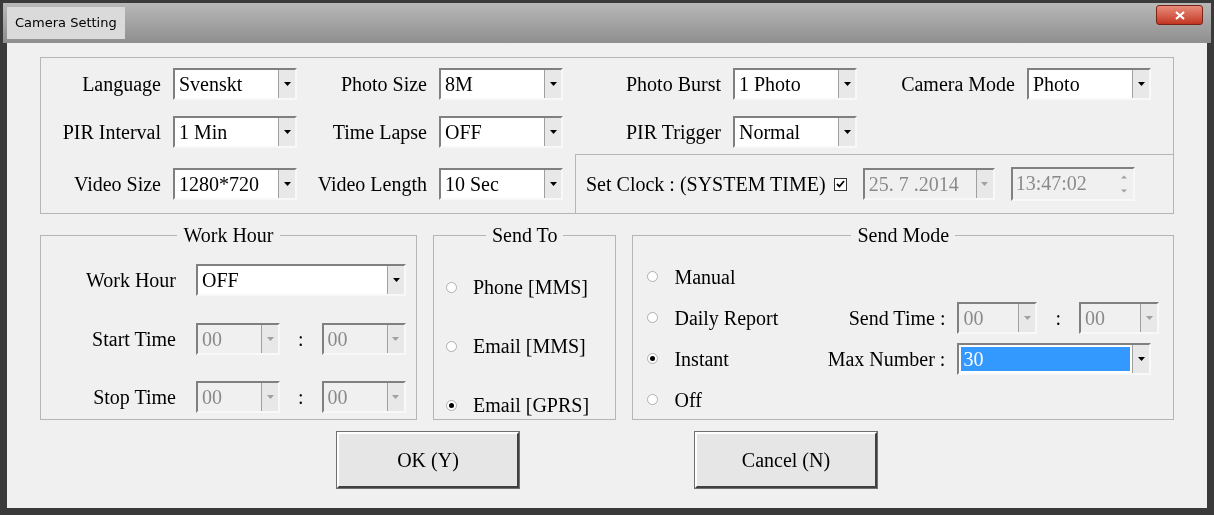 This screenshot has height=515, width=1214. I want to click on dialog-button: OK (Y), so click(428, 460).